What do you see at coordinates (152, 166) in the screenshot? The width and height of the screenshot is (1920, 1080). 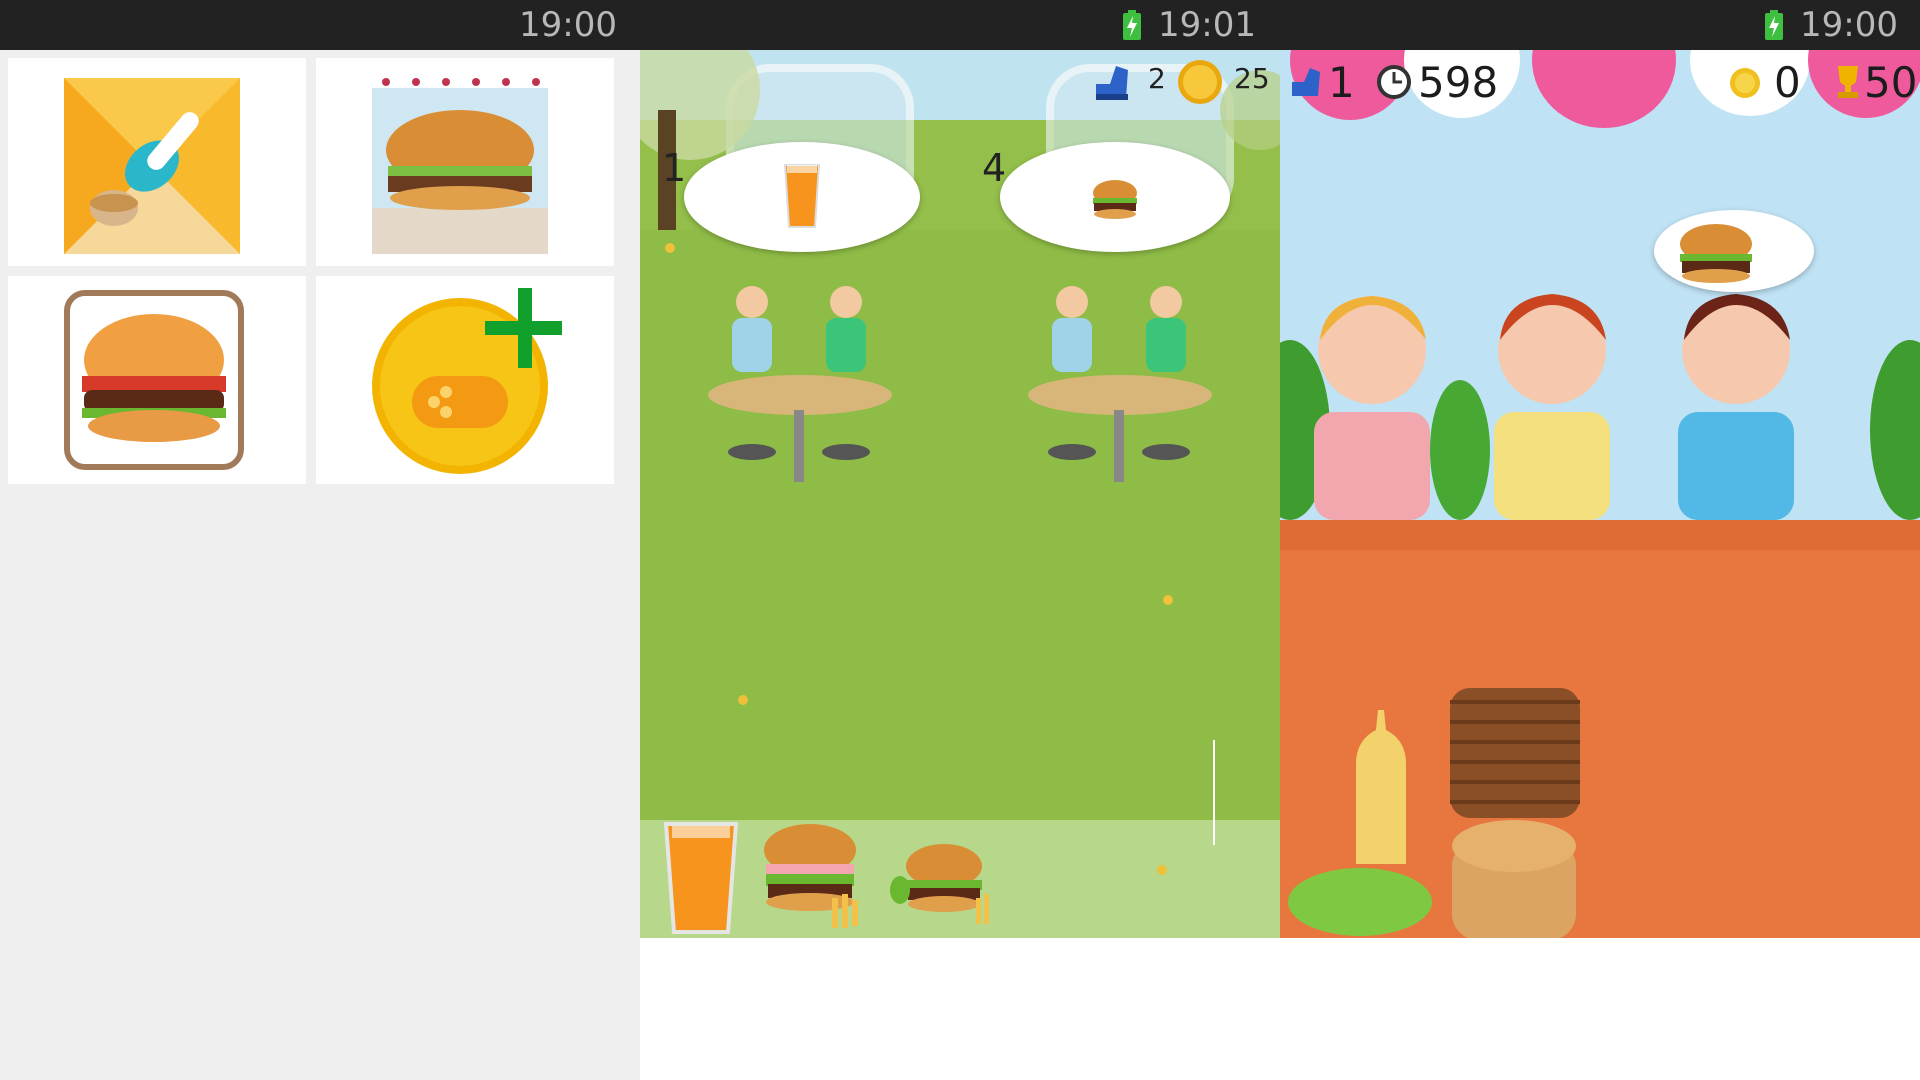 I see `burger-rocket-icon` at bounding box center [152, 166].